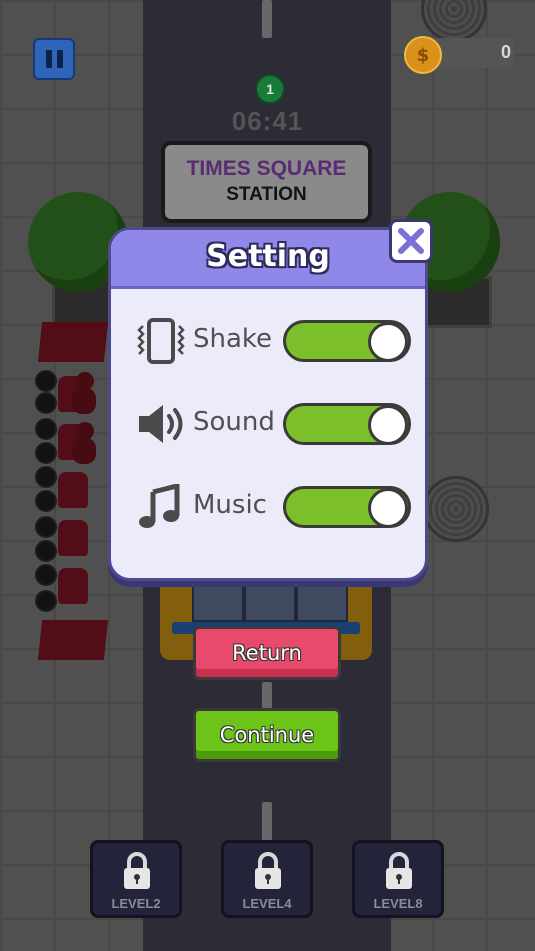  Describe the element at coordinates (161, 341) in the screenshot. I see `vibrate-phone-icon` at that location.